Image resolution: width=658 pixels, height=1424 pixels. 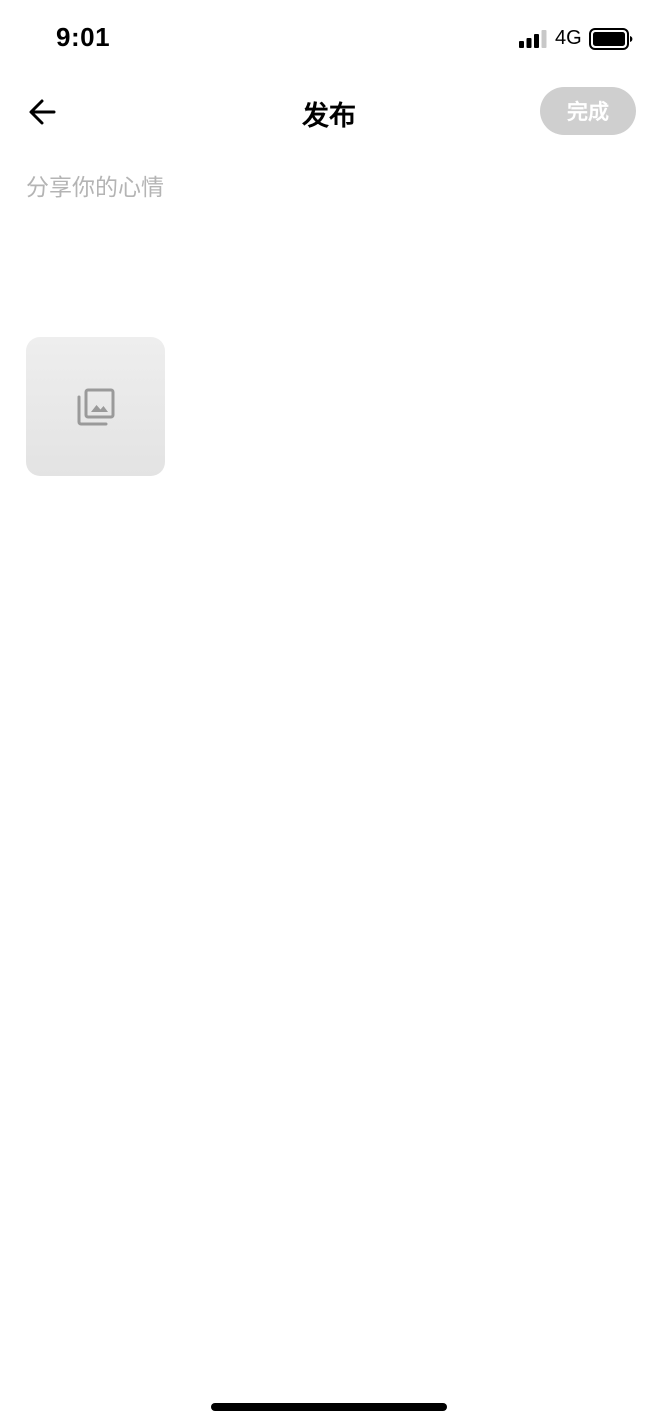 What do you see at coordinates (588, 111) in the screenshot?
I see `done-button: 完成` at bounding box center [588, 111].